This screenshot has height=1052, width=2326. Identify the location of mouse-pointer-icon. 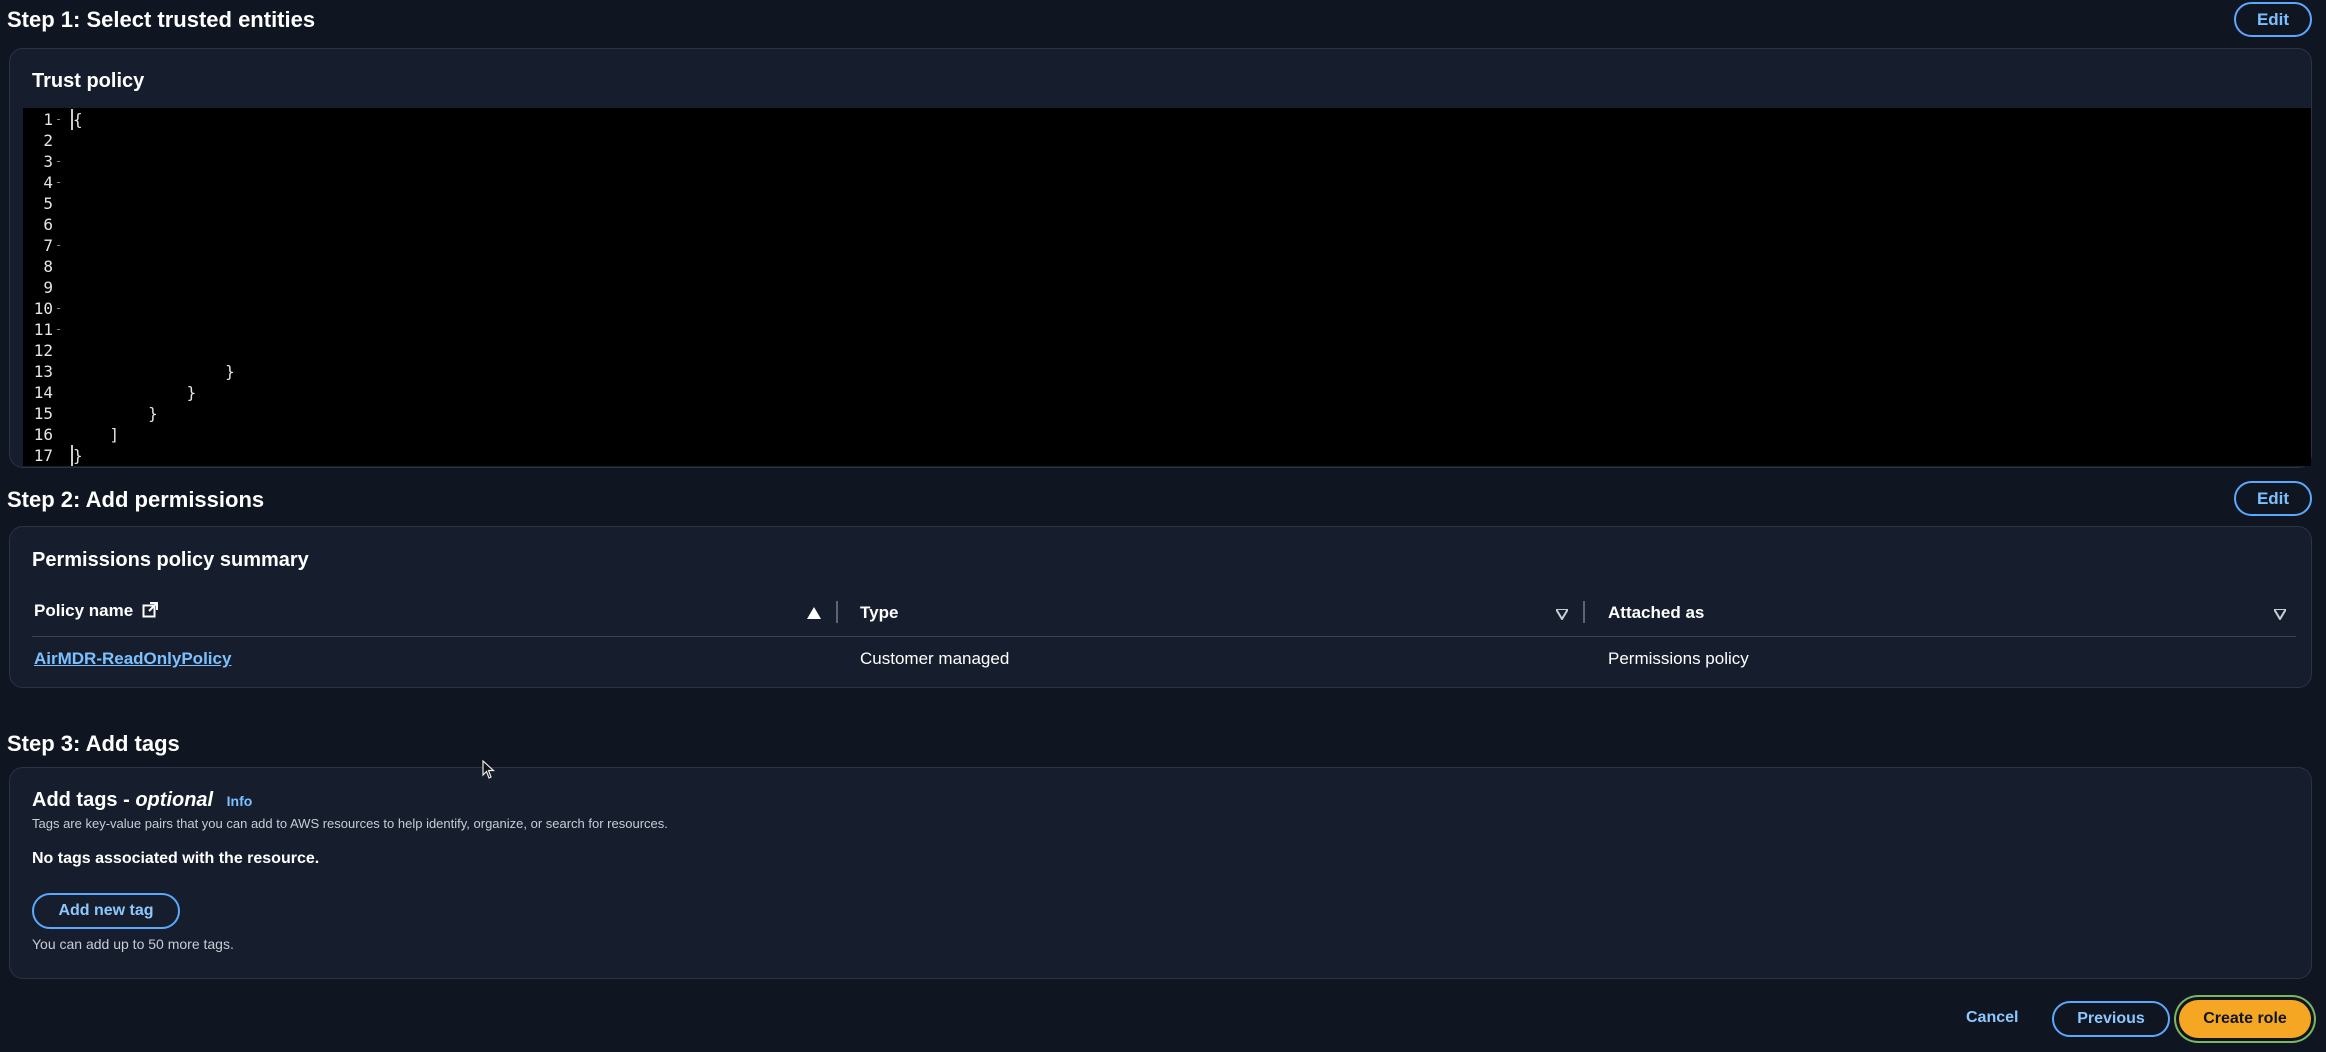
(489, 772).